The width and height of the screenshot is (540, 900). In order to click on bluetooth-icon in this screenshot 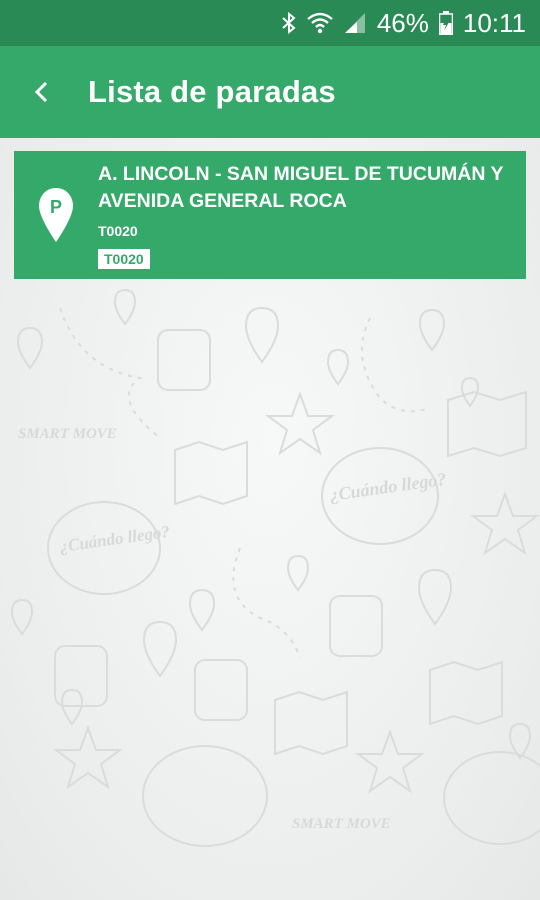, I will do `click(289, 23)`.